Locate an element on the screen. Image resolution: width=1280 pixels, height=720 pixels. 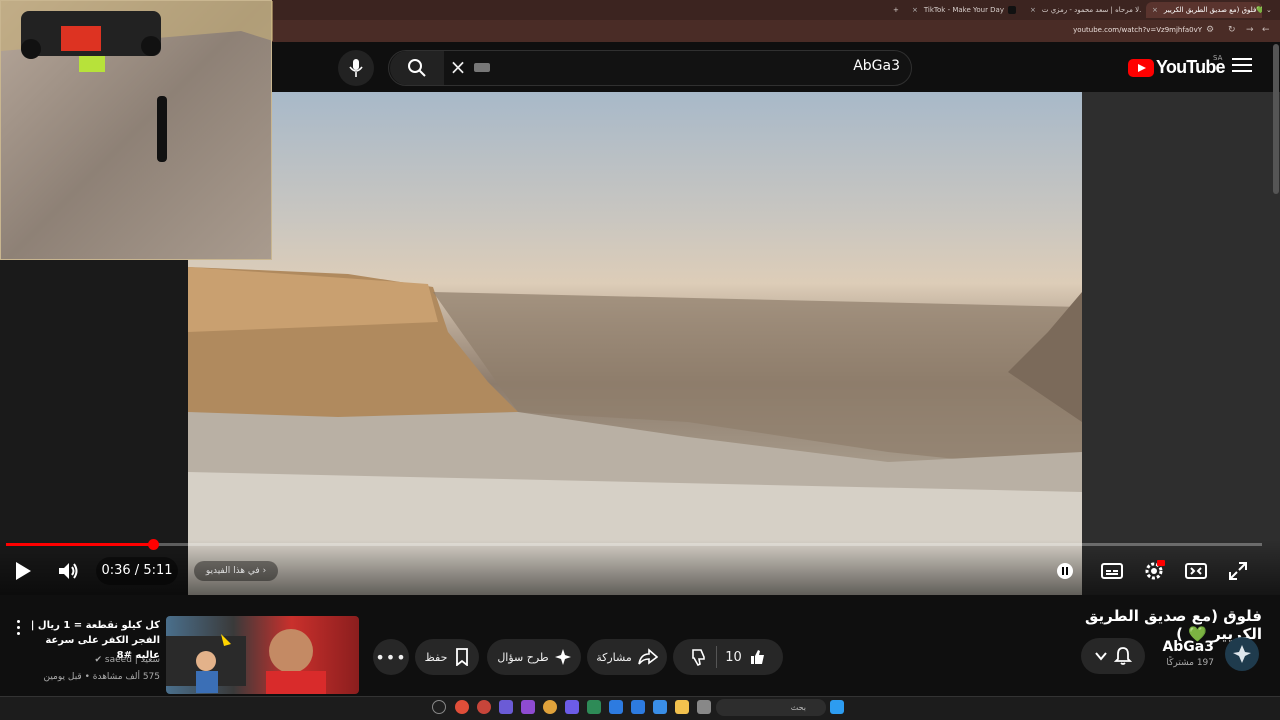
like-dislike-group: 10 is located at coordinates (728, 657).